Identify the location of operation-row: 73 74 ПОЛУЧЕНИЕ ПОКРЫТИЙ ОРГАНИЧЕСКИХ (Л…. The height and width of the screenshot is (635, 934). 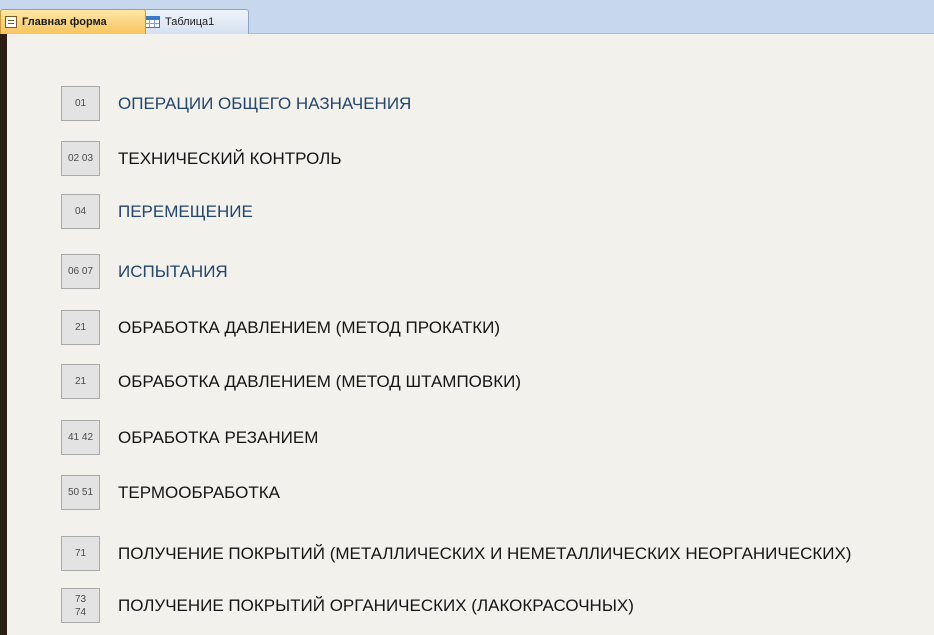
(496, 608).